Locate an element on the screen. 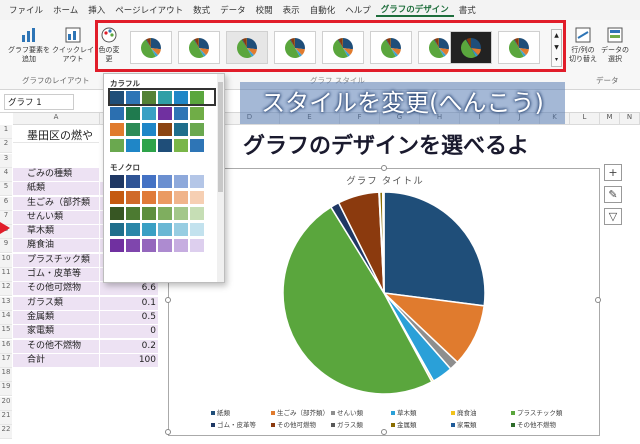  menu-item: グラフのデザイン is located at coordinates (414, 10).